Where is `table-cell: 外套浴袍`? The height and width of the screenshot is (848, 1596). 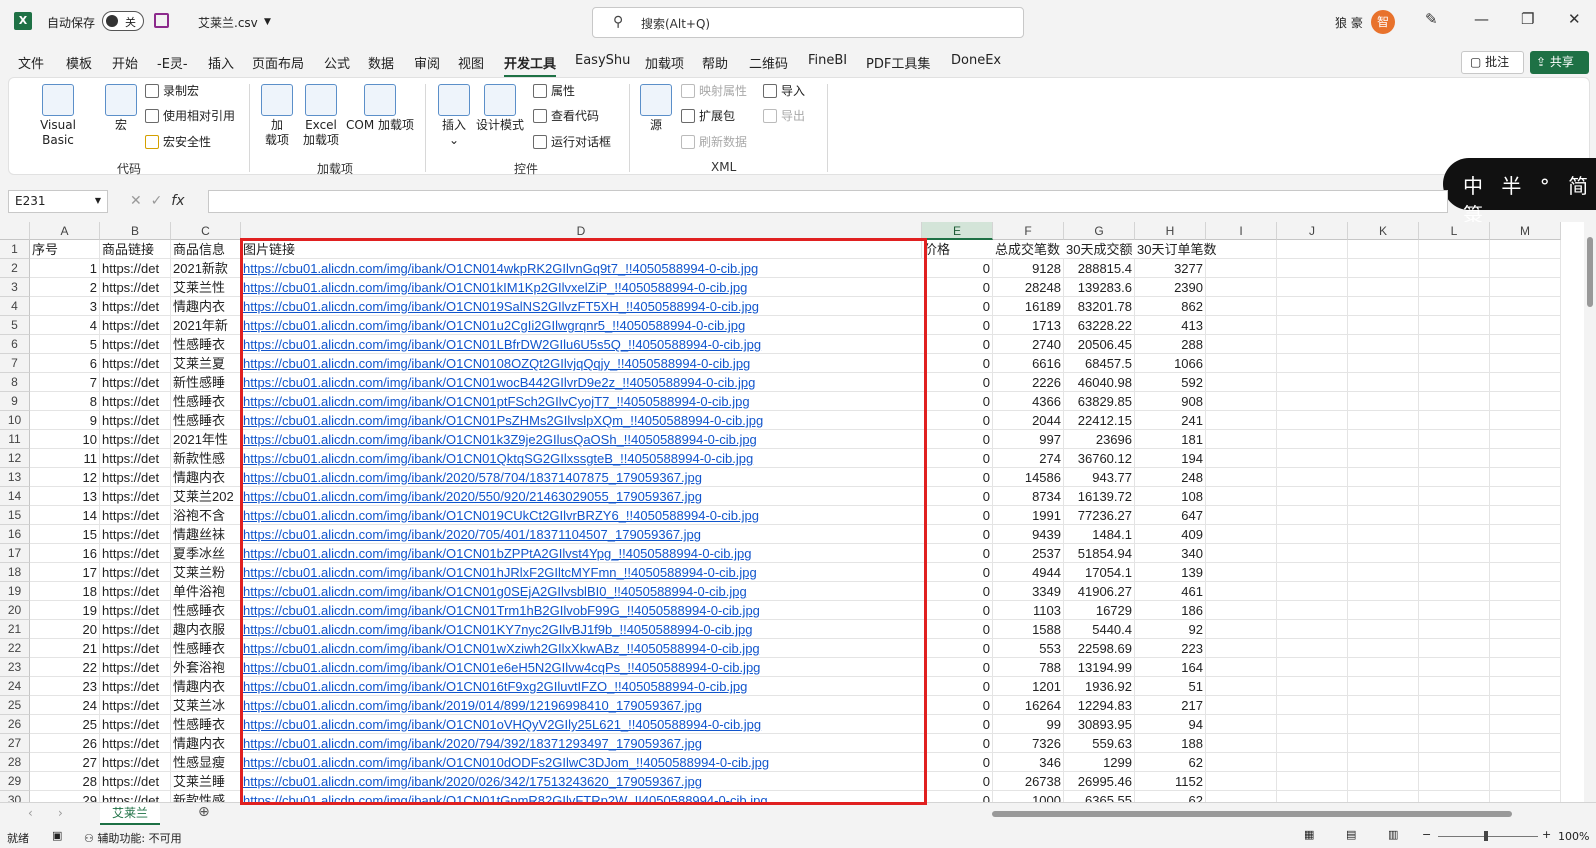
table-cell: 外套浴袍 is located at coordinates (206, 667).